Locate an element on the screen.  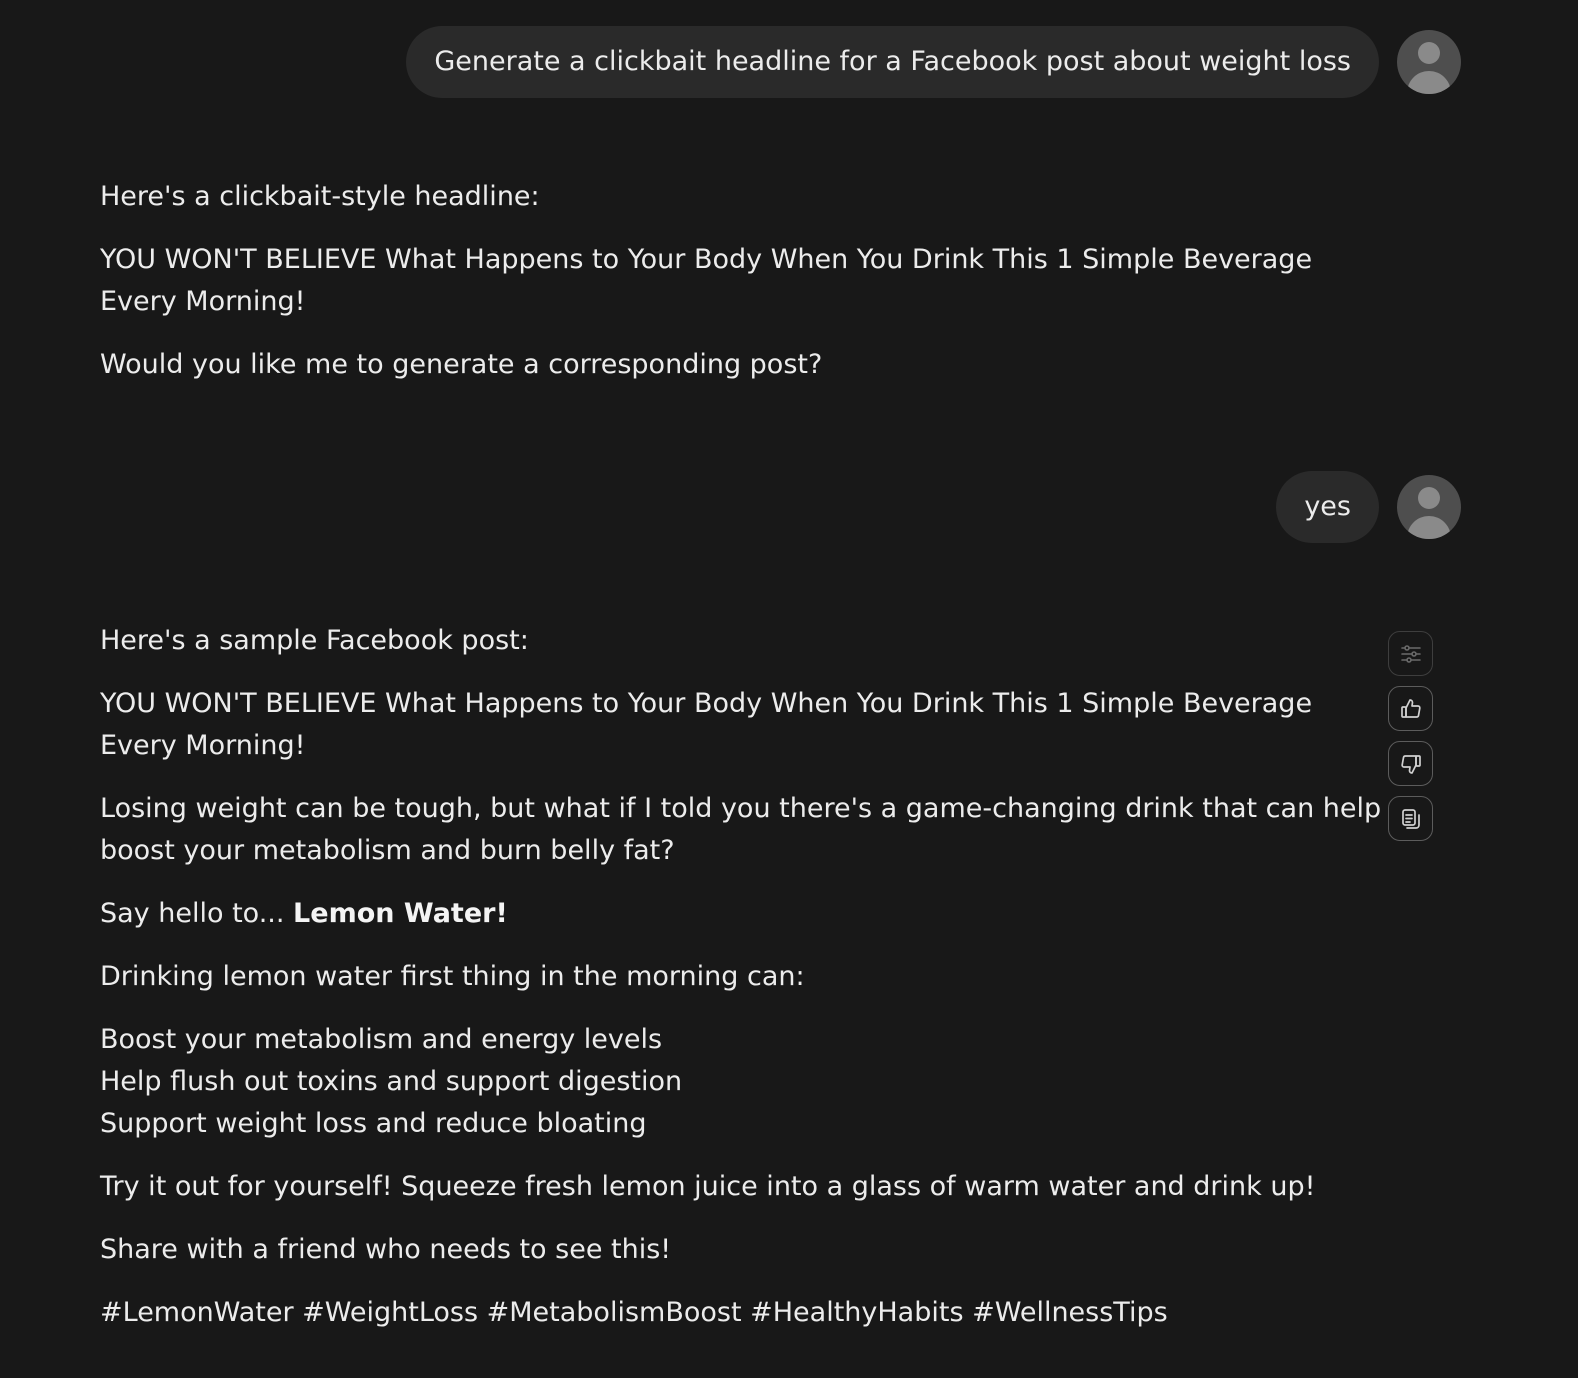
sliders-icon is located at coordinates (1410, 653).